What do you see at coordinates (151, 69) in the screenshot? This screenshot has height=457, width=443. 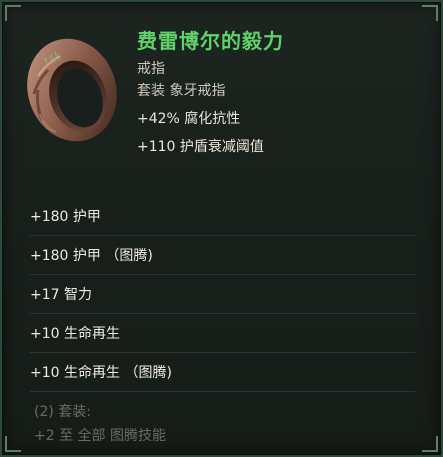 I see `item-type: 戒指` at bounding box center [151, 69].